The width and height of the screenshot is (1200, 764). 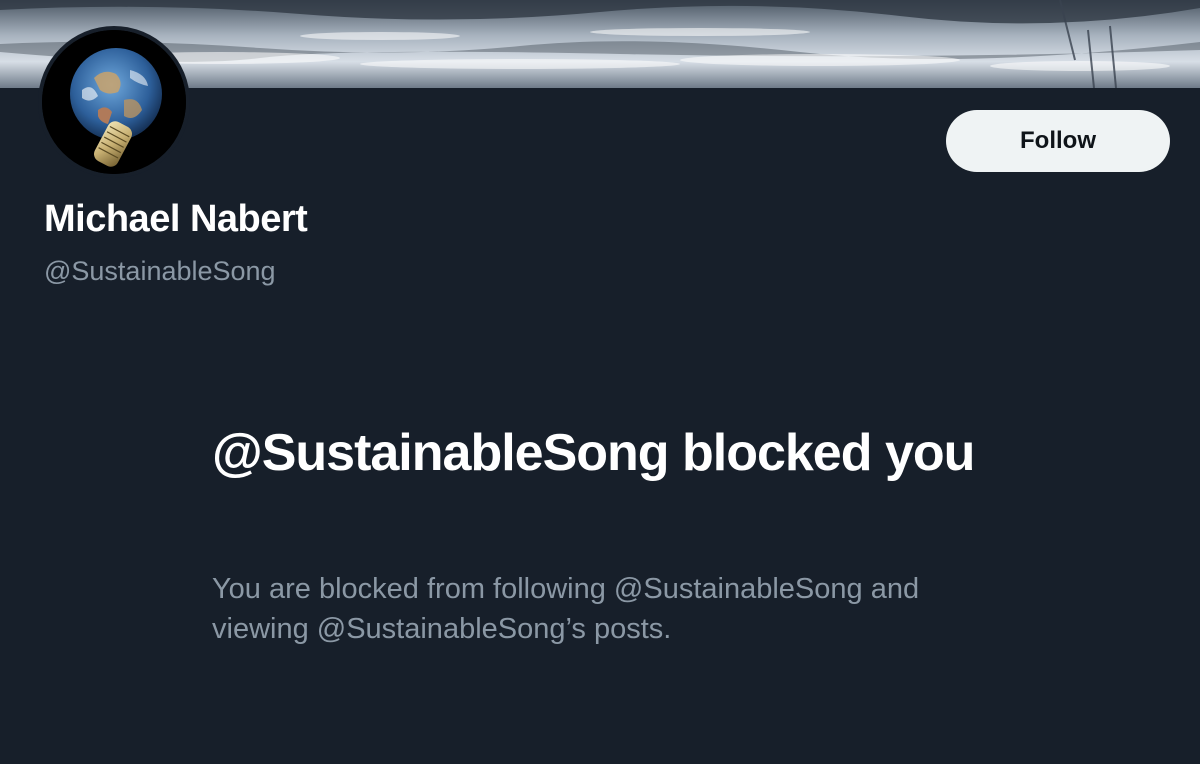 I want to click on avatar-image, so click(x=114, y=102).